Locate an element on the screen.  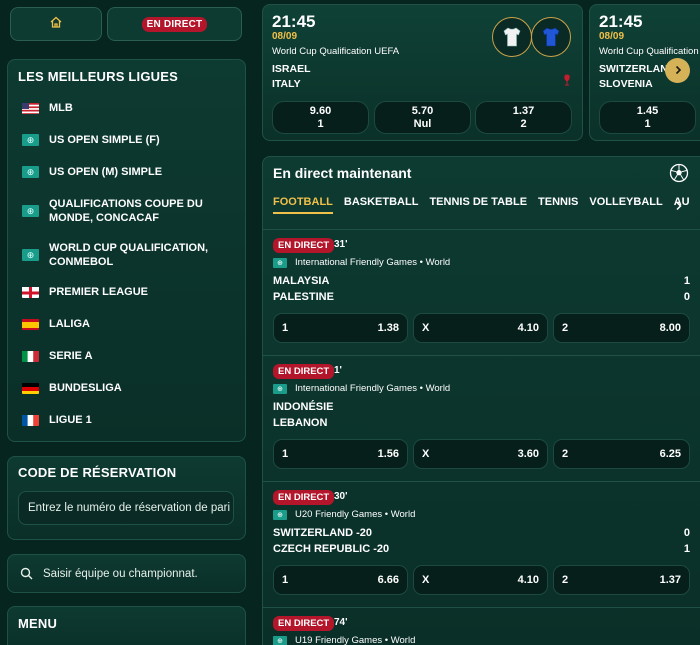
odd-button-home: 1 6.66 is located at coordinates (340, 580).